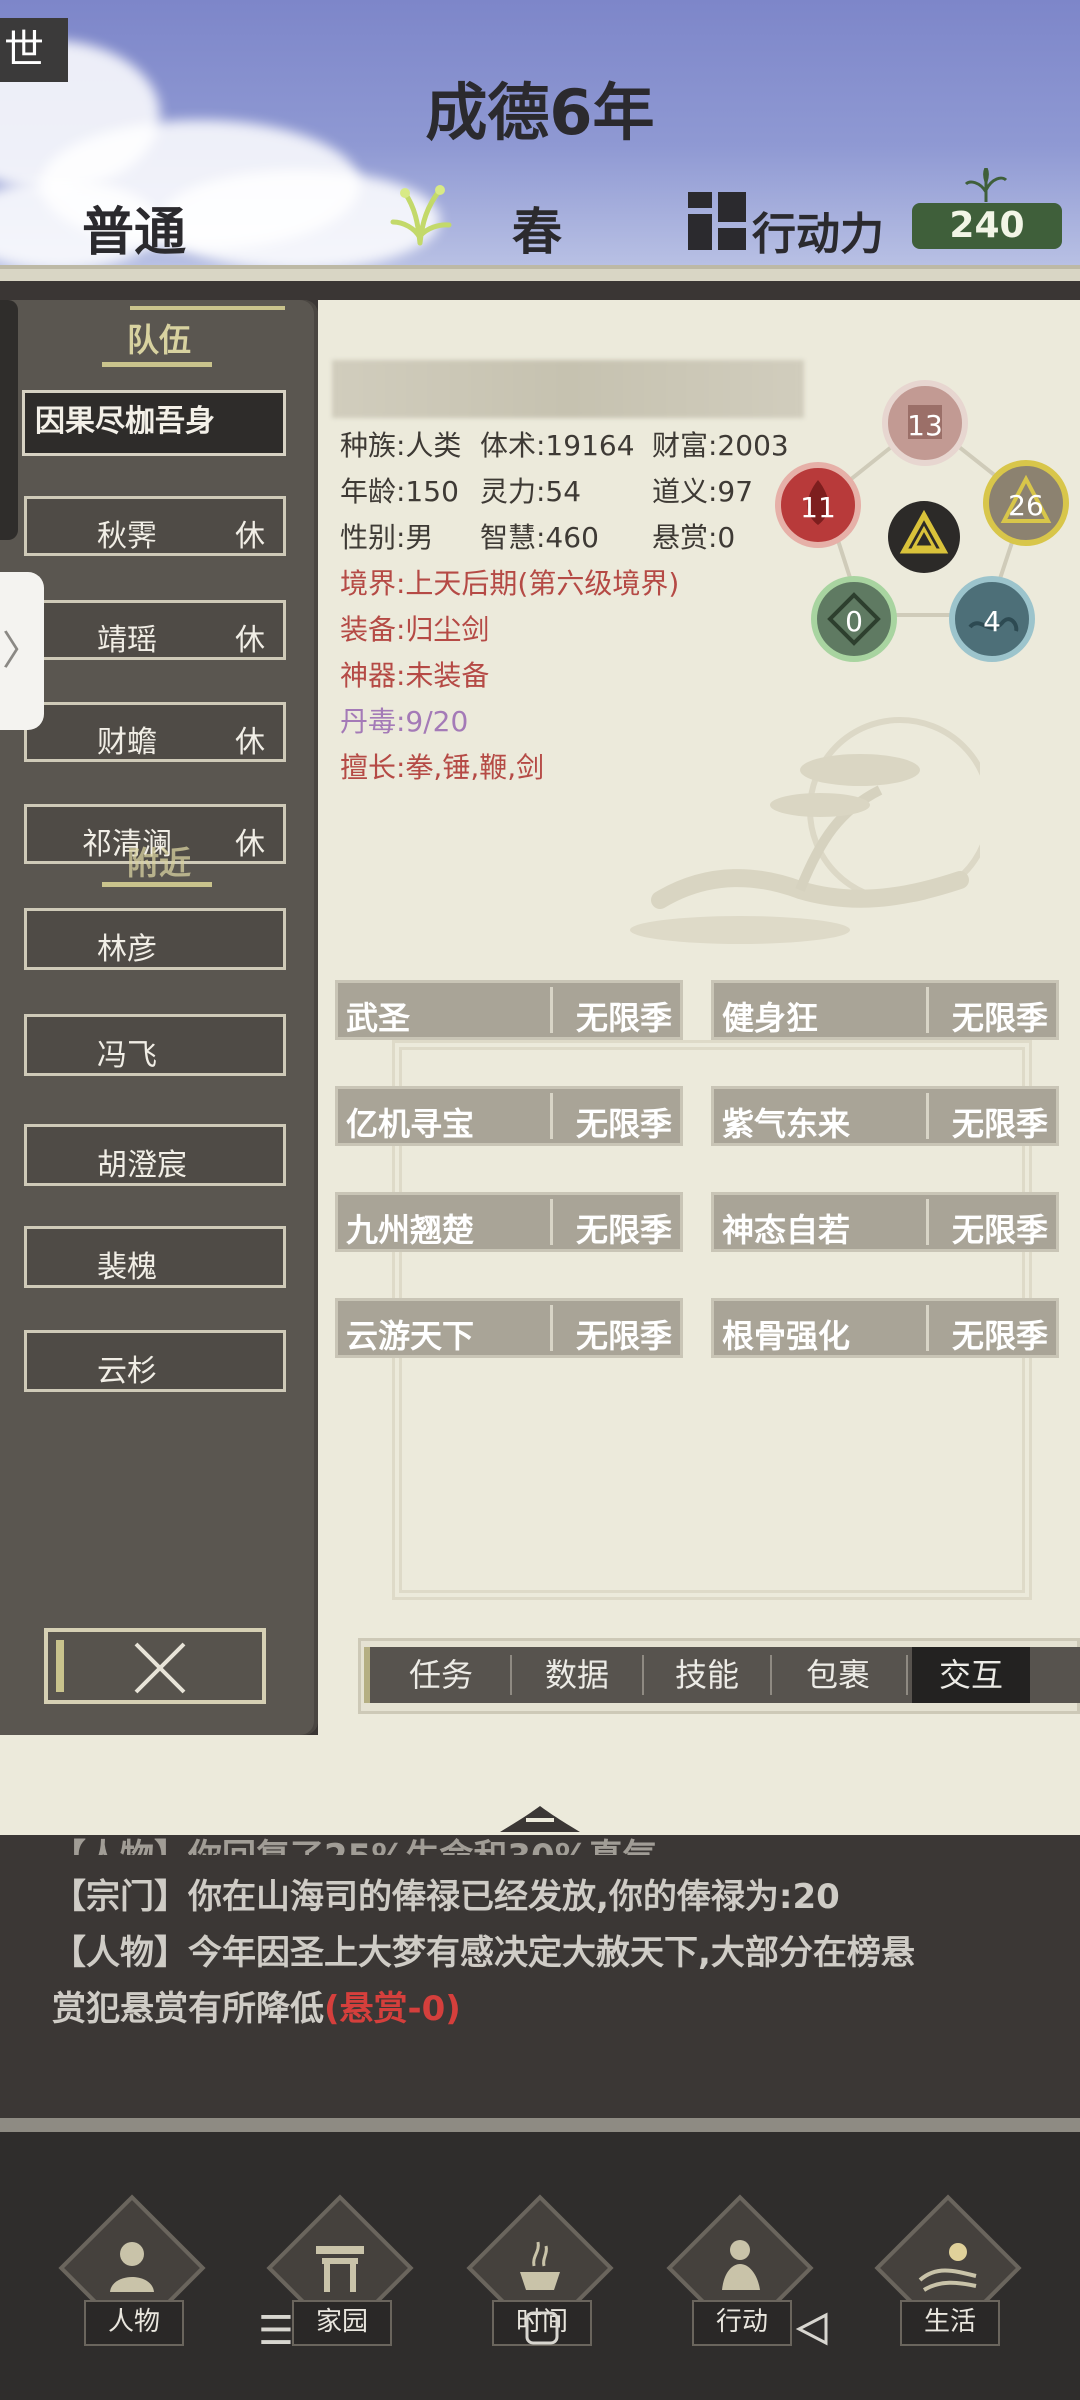 The height and width of the screenshot is (2400, 1080). What do you see at coordinates (127, 949) in the screenshot?
I see `npc-name: 林彦` at bounding box center [127, 949].